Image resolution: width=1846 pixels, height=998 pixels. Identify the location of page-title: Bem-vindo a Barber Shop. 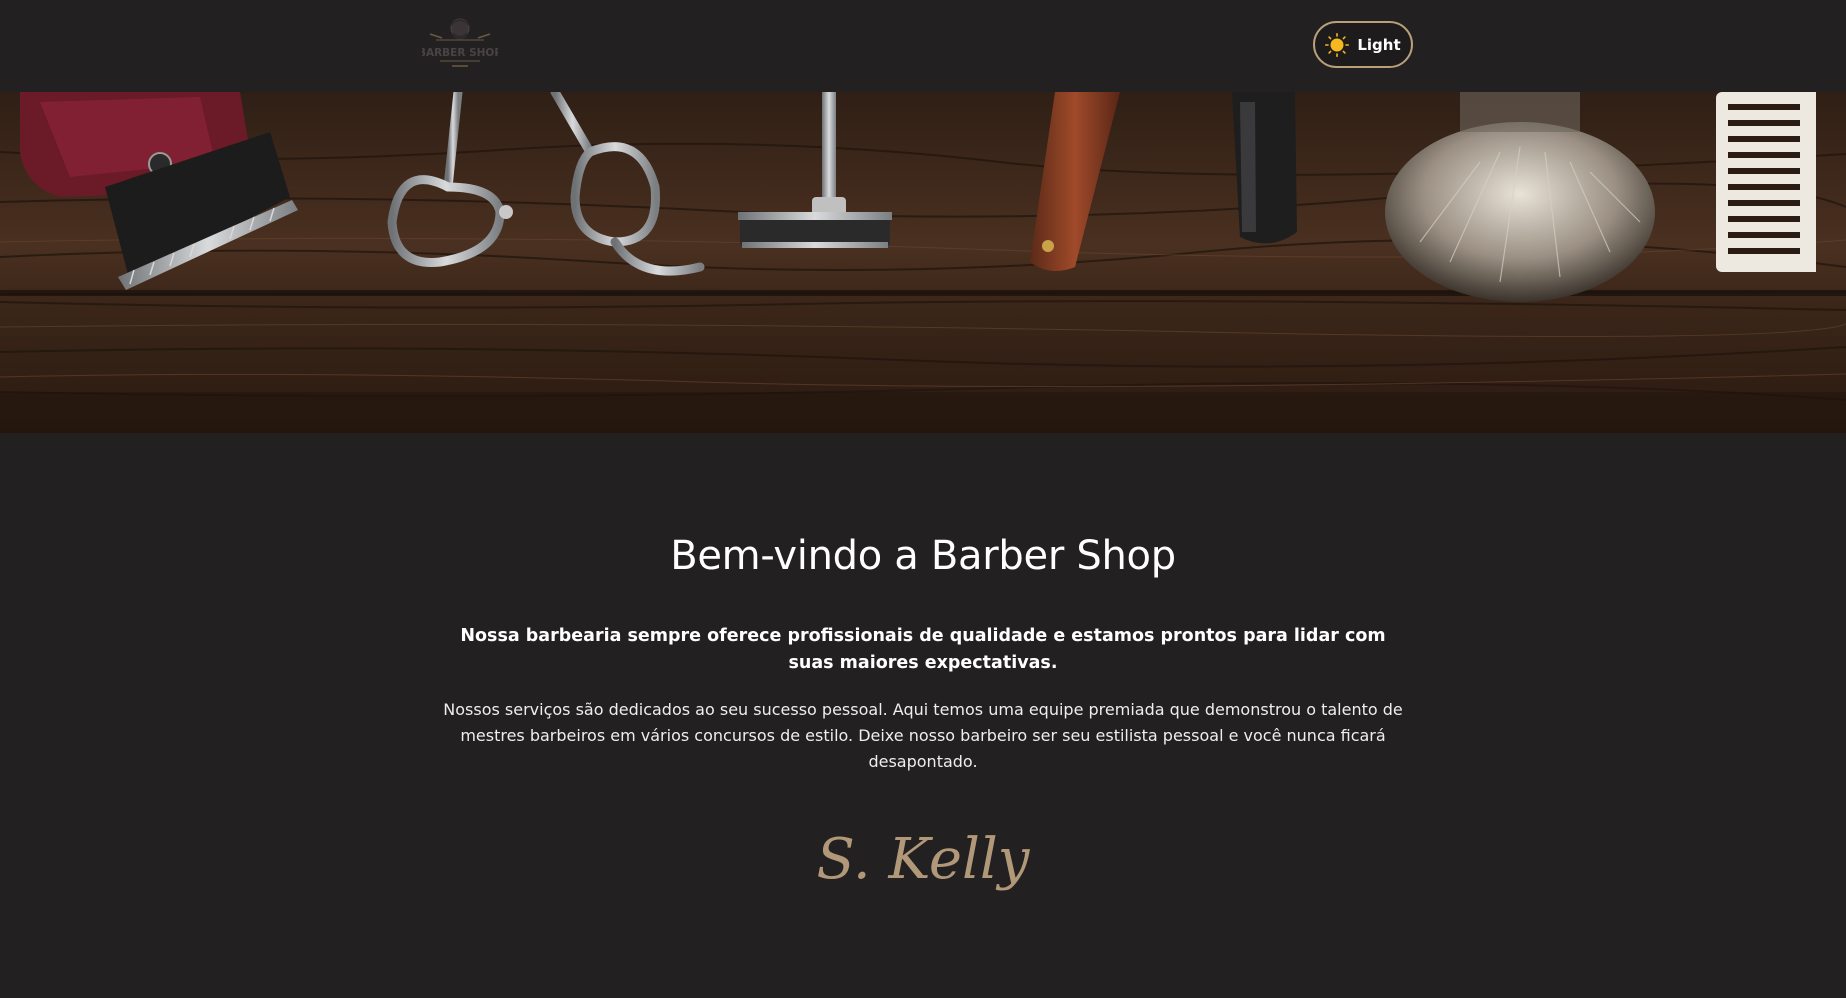
(923, 556).